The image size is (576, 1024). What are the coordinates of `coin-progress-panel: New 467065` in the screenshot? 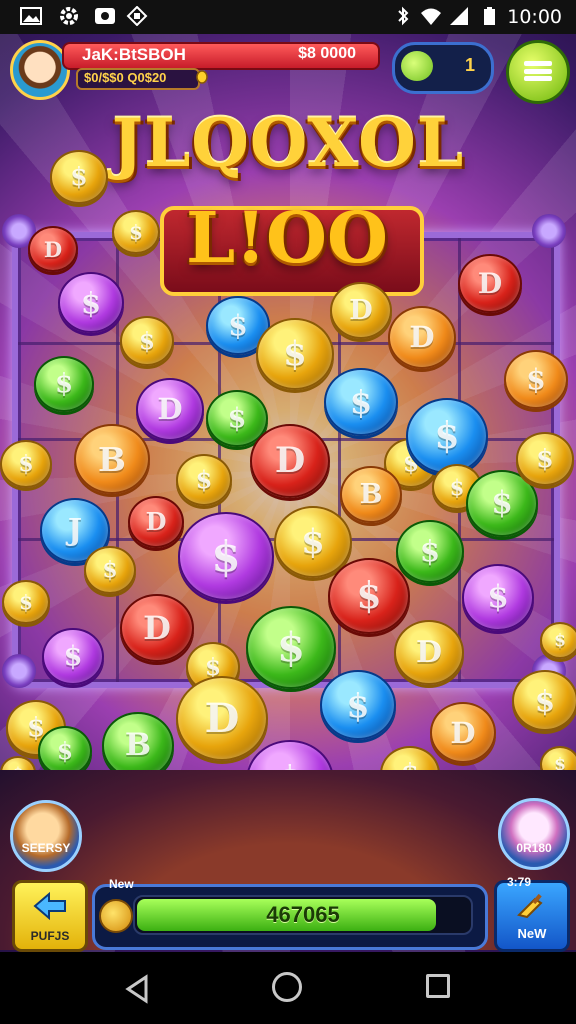 It's located at (290, 913).